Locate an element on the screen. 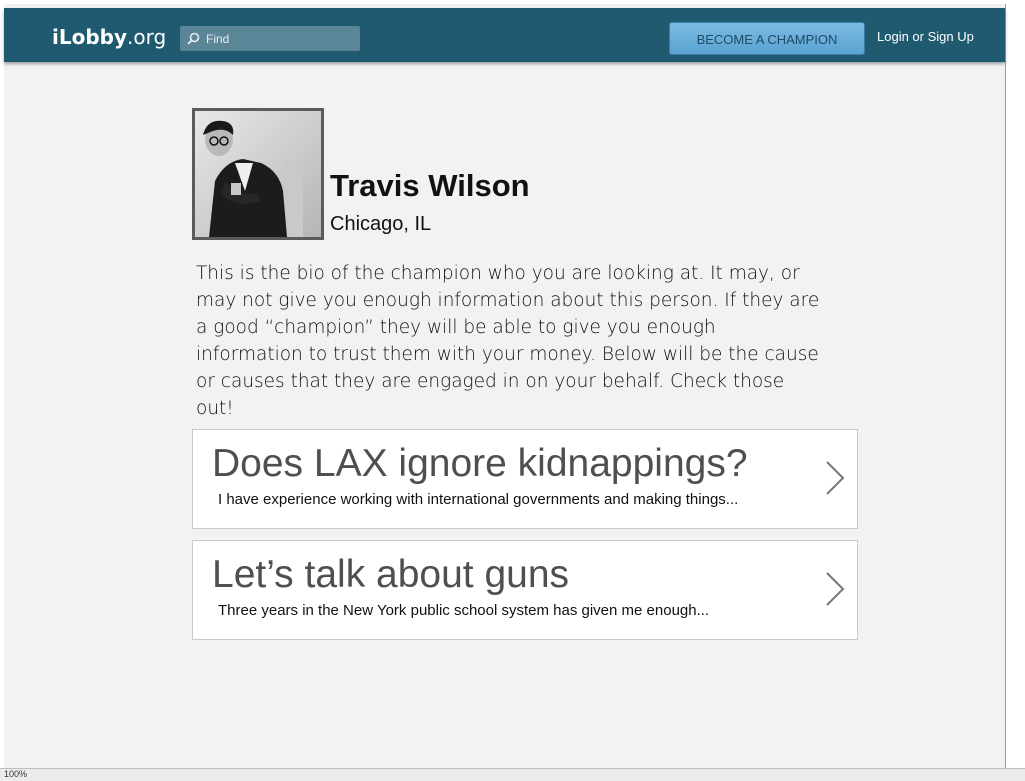 This screenshot has height=781, width=1025. search-box is located at coordinates (270, 38).